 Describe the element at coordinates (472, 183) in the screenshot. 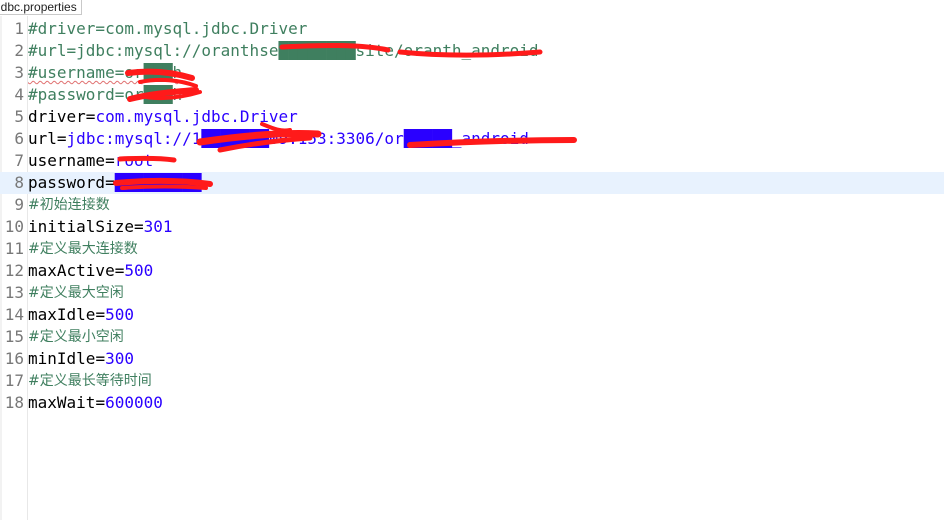

I see `code-line-current: 8 password=█████████` at that location.